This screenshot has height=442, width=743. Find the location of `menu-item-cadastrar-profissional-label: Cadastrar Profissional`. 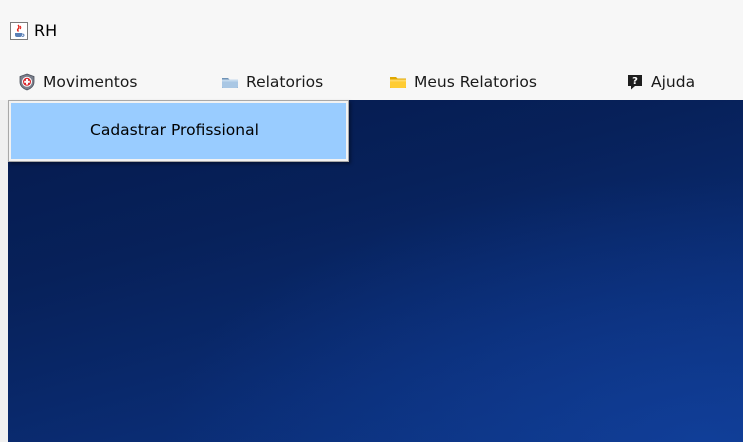

menu-item-cadastrar-profissional-label: Cadastrar Profissional is located at coordinates (174, 130).